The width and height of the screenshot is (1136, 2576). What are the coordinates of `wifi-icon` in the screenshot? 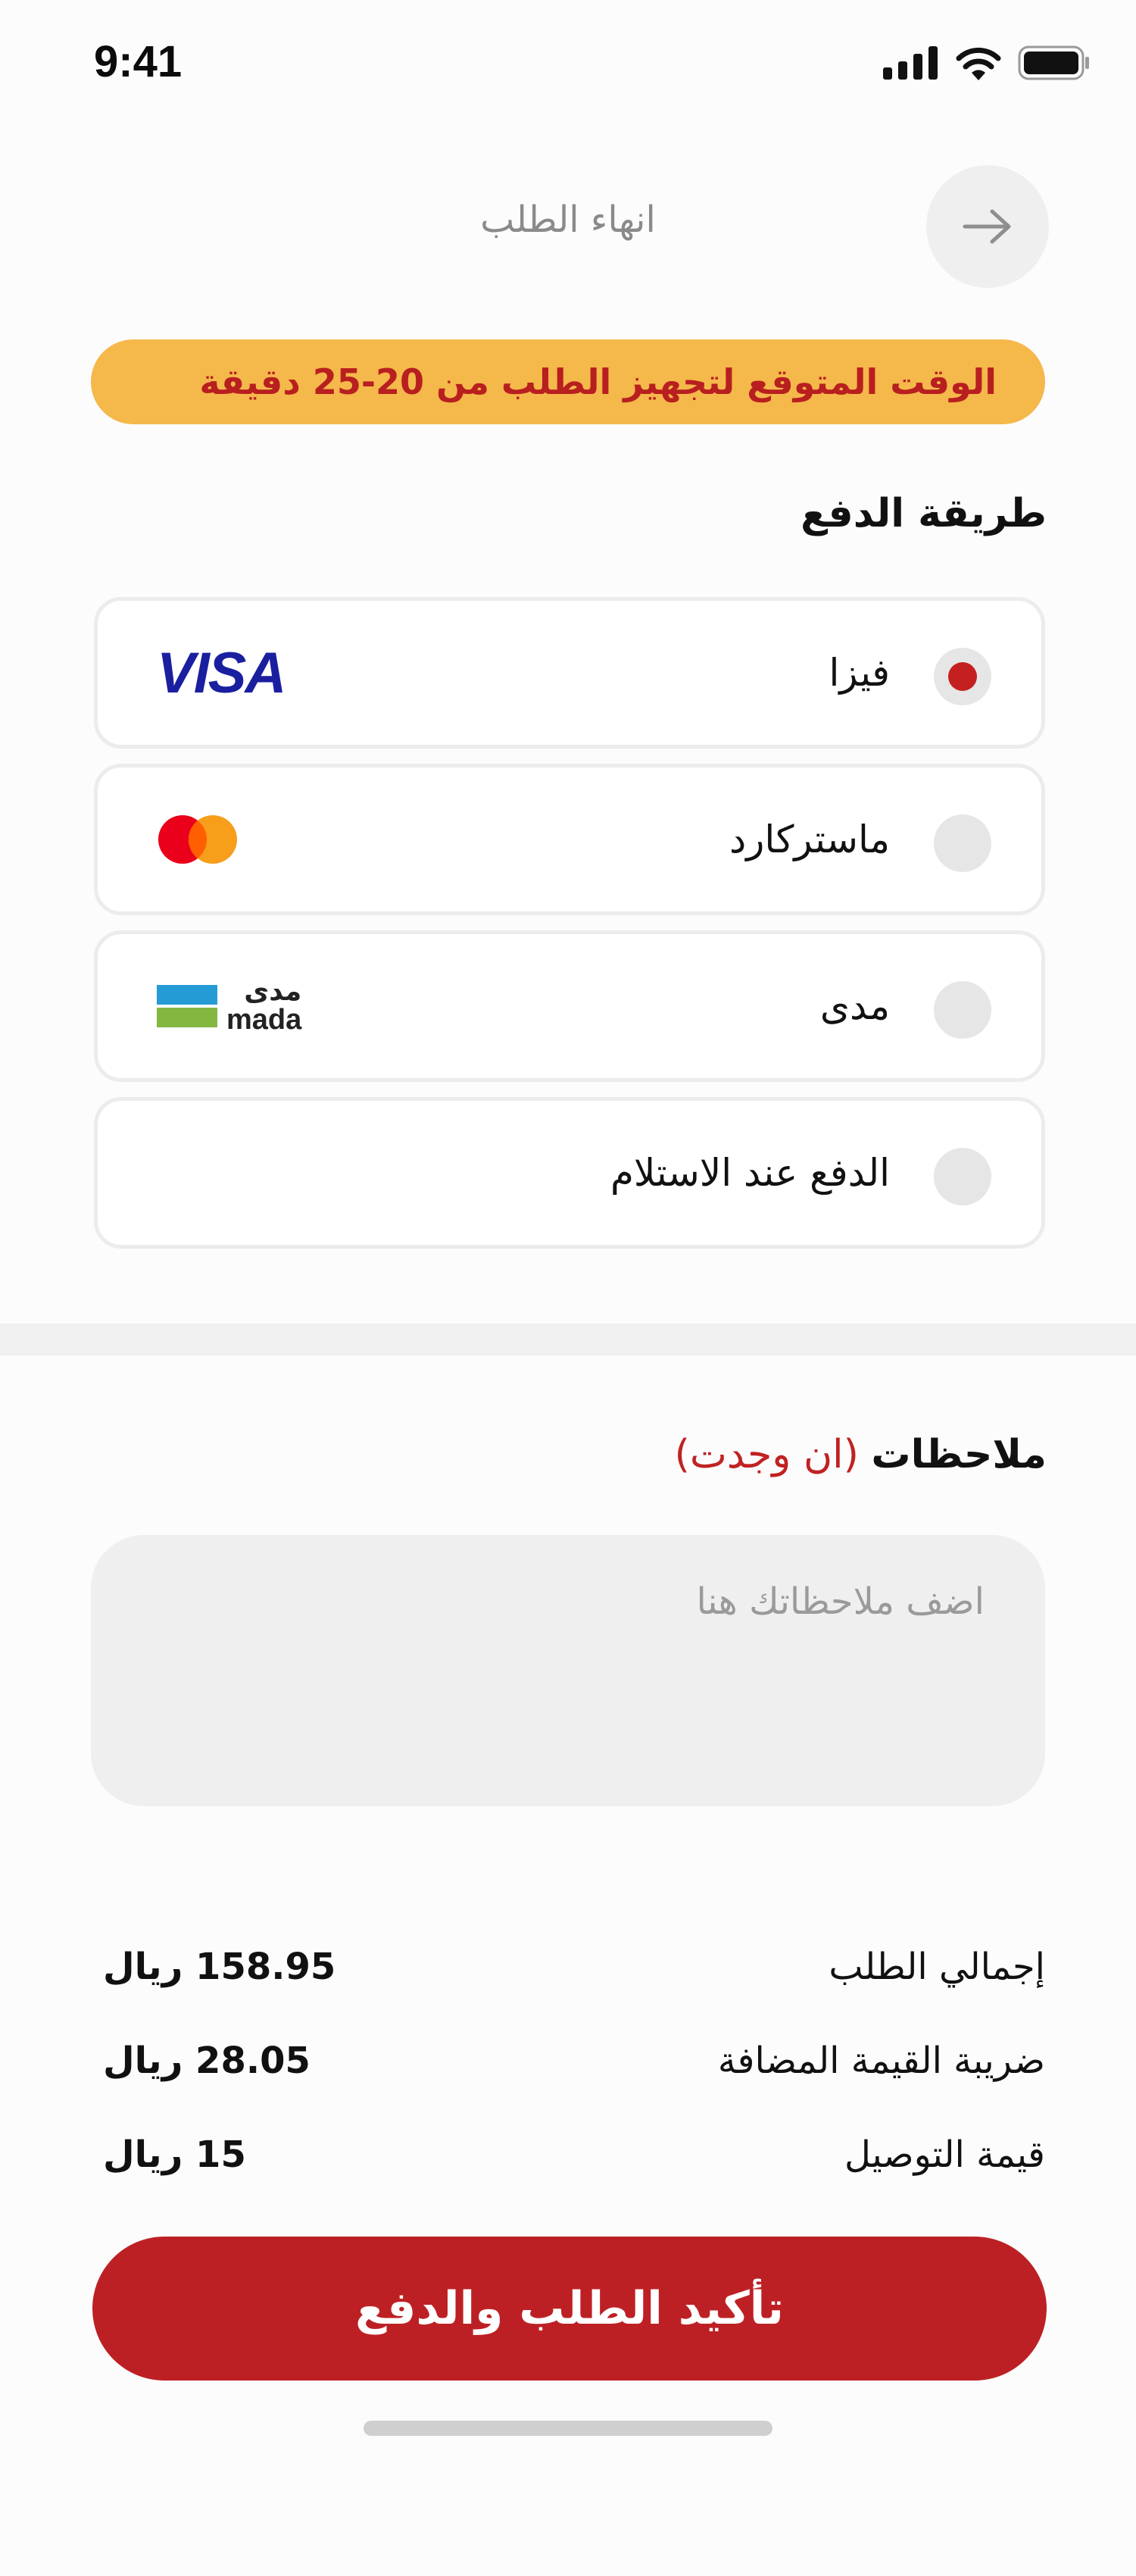 It's located at (978, 64).